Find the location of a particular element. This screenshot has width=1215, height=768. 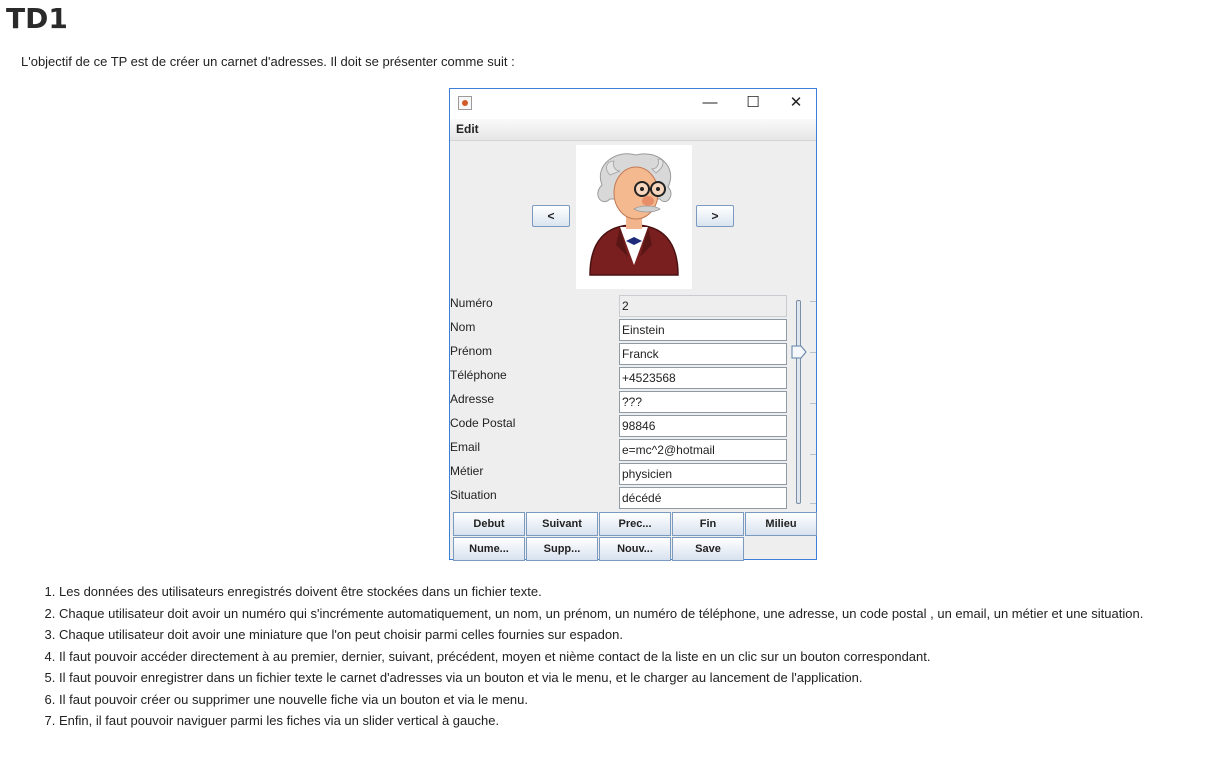

slider-thumb is located at coordinates (799, 352).